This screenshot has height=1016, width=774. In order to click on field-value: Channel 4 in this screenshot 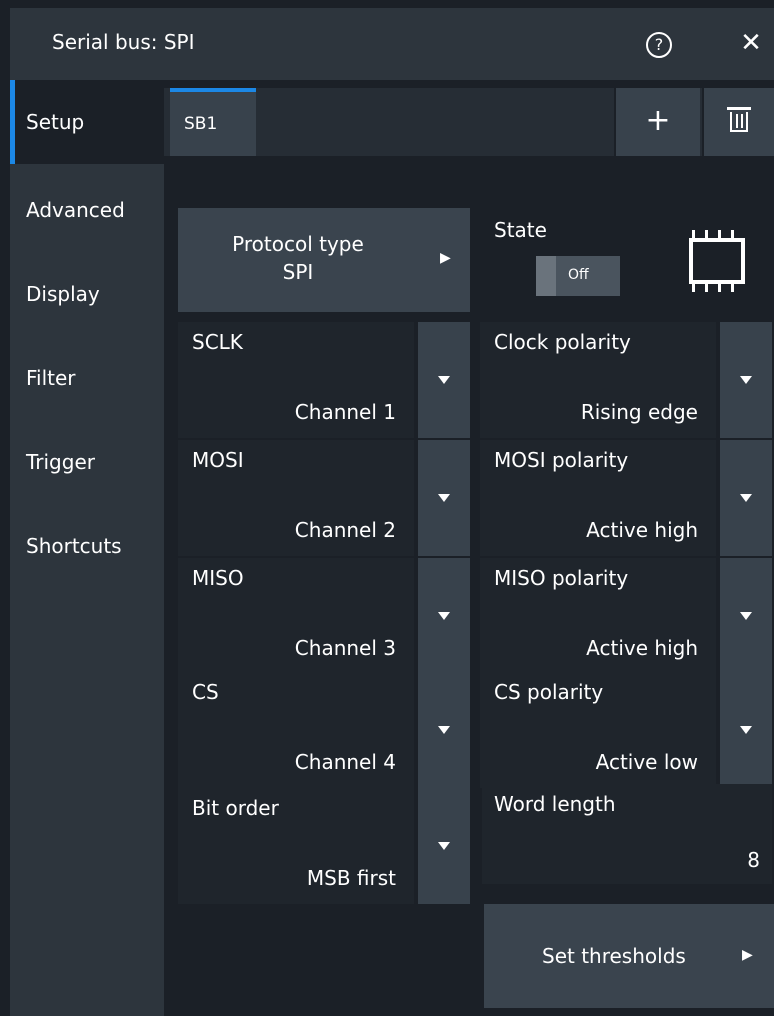, I will do `click(345, 762)`.